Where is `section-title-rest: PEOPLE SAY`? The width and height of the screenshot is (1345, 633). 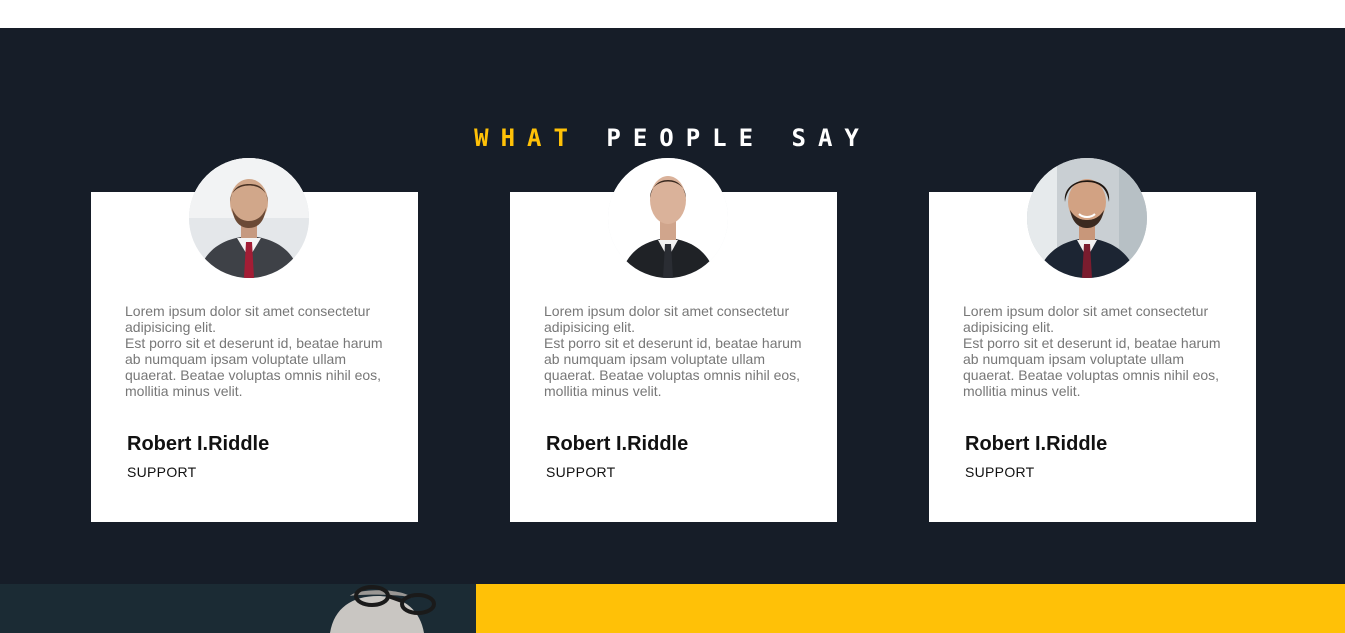
section-title-rest: PEOPLE SAY is located at coordinates (738, 138).